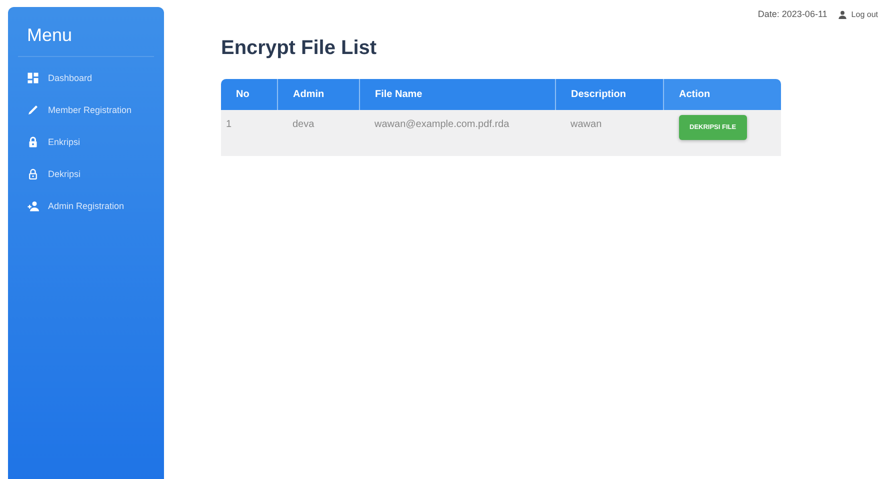  I want to click on date-label: Date: 2023-06-11, so click(793, 14).